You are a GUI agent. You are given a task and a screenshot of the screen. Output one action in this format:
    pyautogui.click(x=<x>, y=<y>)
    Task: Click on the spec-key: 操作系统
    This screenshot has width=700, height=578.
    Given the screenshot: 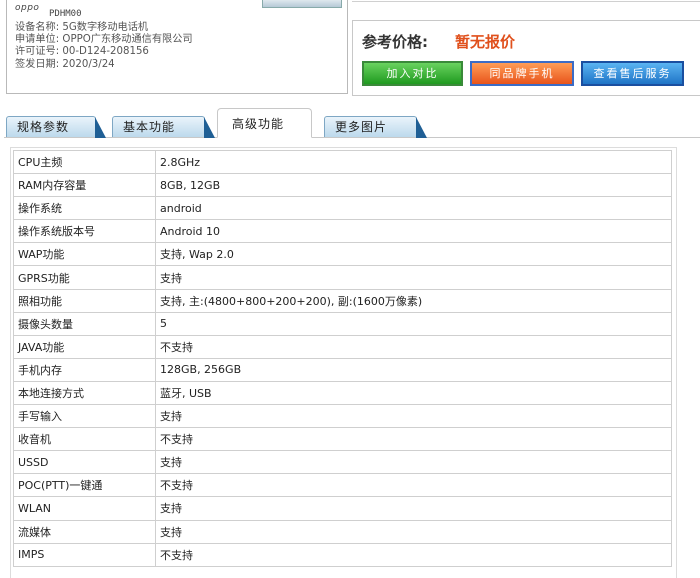 What is the action you would take?
    pyautogui.click(x=84, y=208)
    